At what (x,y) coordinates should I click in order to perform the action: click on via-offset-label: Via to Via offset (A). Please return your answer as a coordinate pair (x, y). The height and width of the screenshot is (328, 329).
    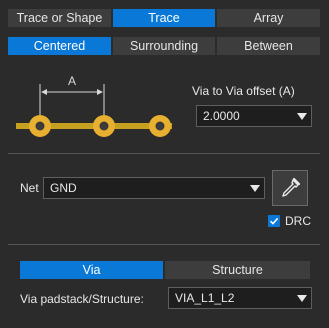
    Looking at the image, I should click on (243, 91).